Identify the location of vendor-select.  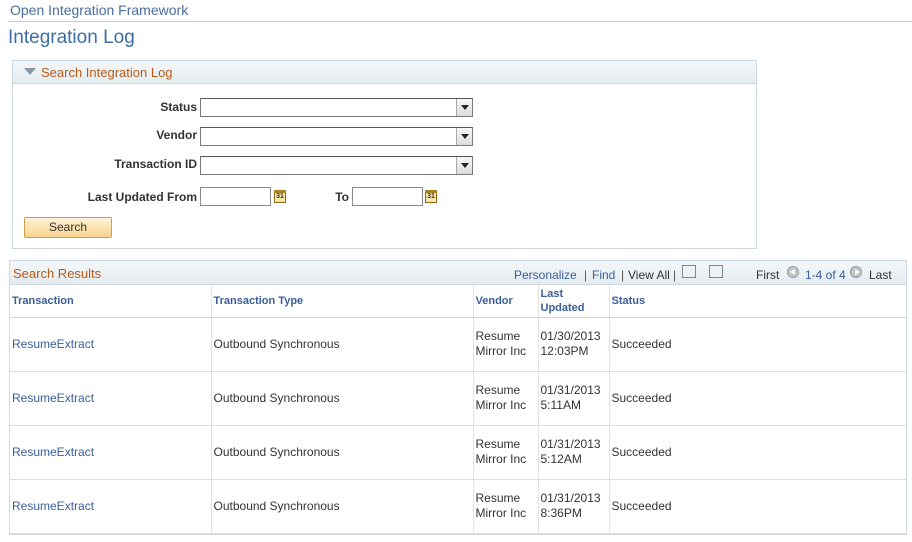
(336, 136).